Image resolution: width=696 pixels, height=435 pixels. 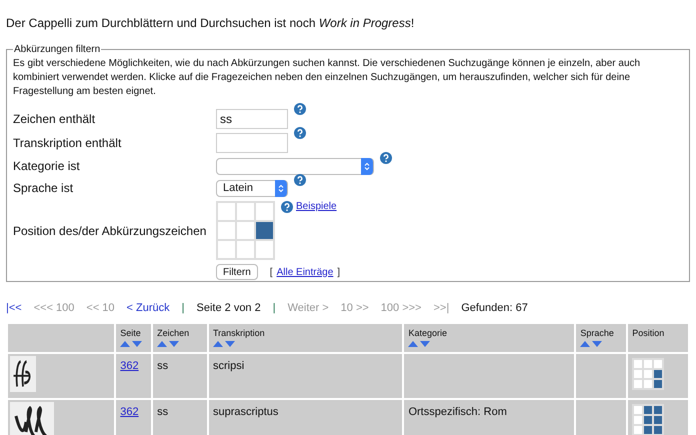 What do you see at coordinates (67, 143) in the screenshot?
I see `field-label: Transkription enthält` at bounding box center [67, 143].